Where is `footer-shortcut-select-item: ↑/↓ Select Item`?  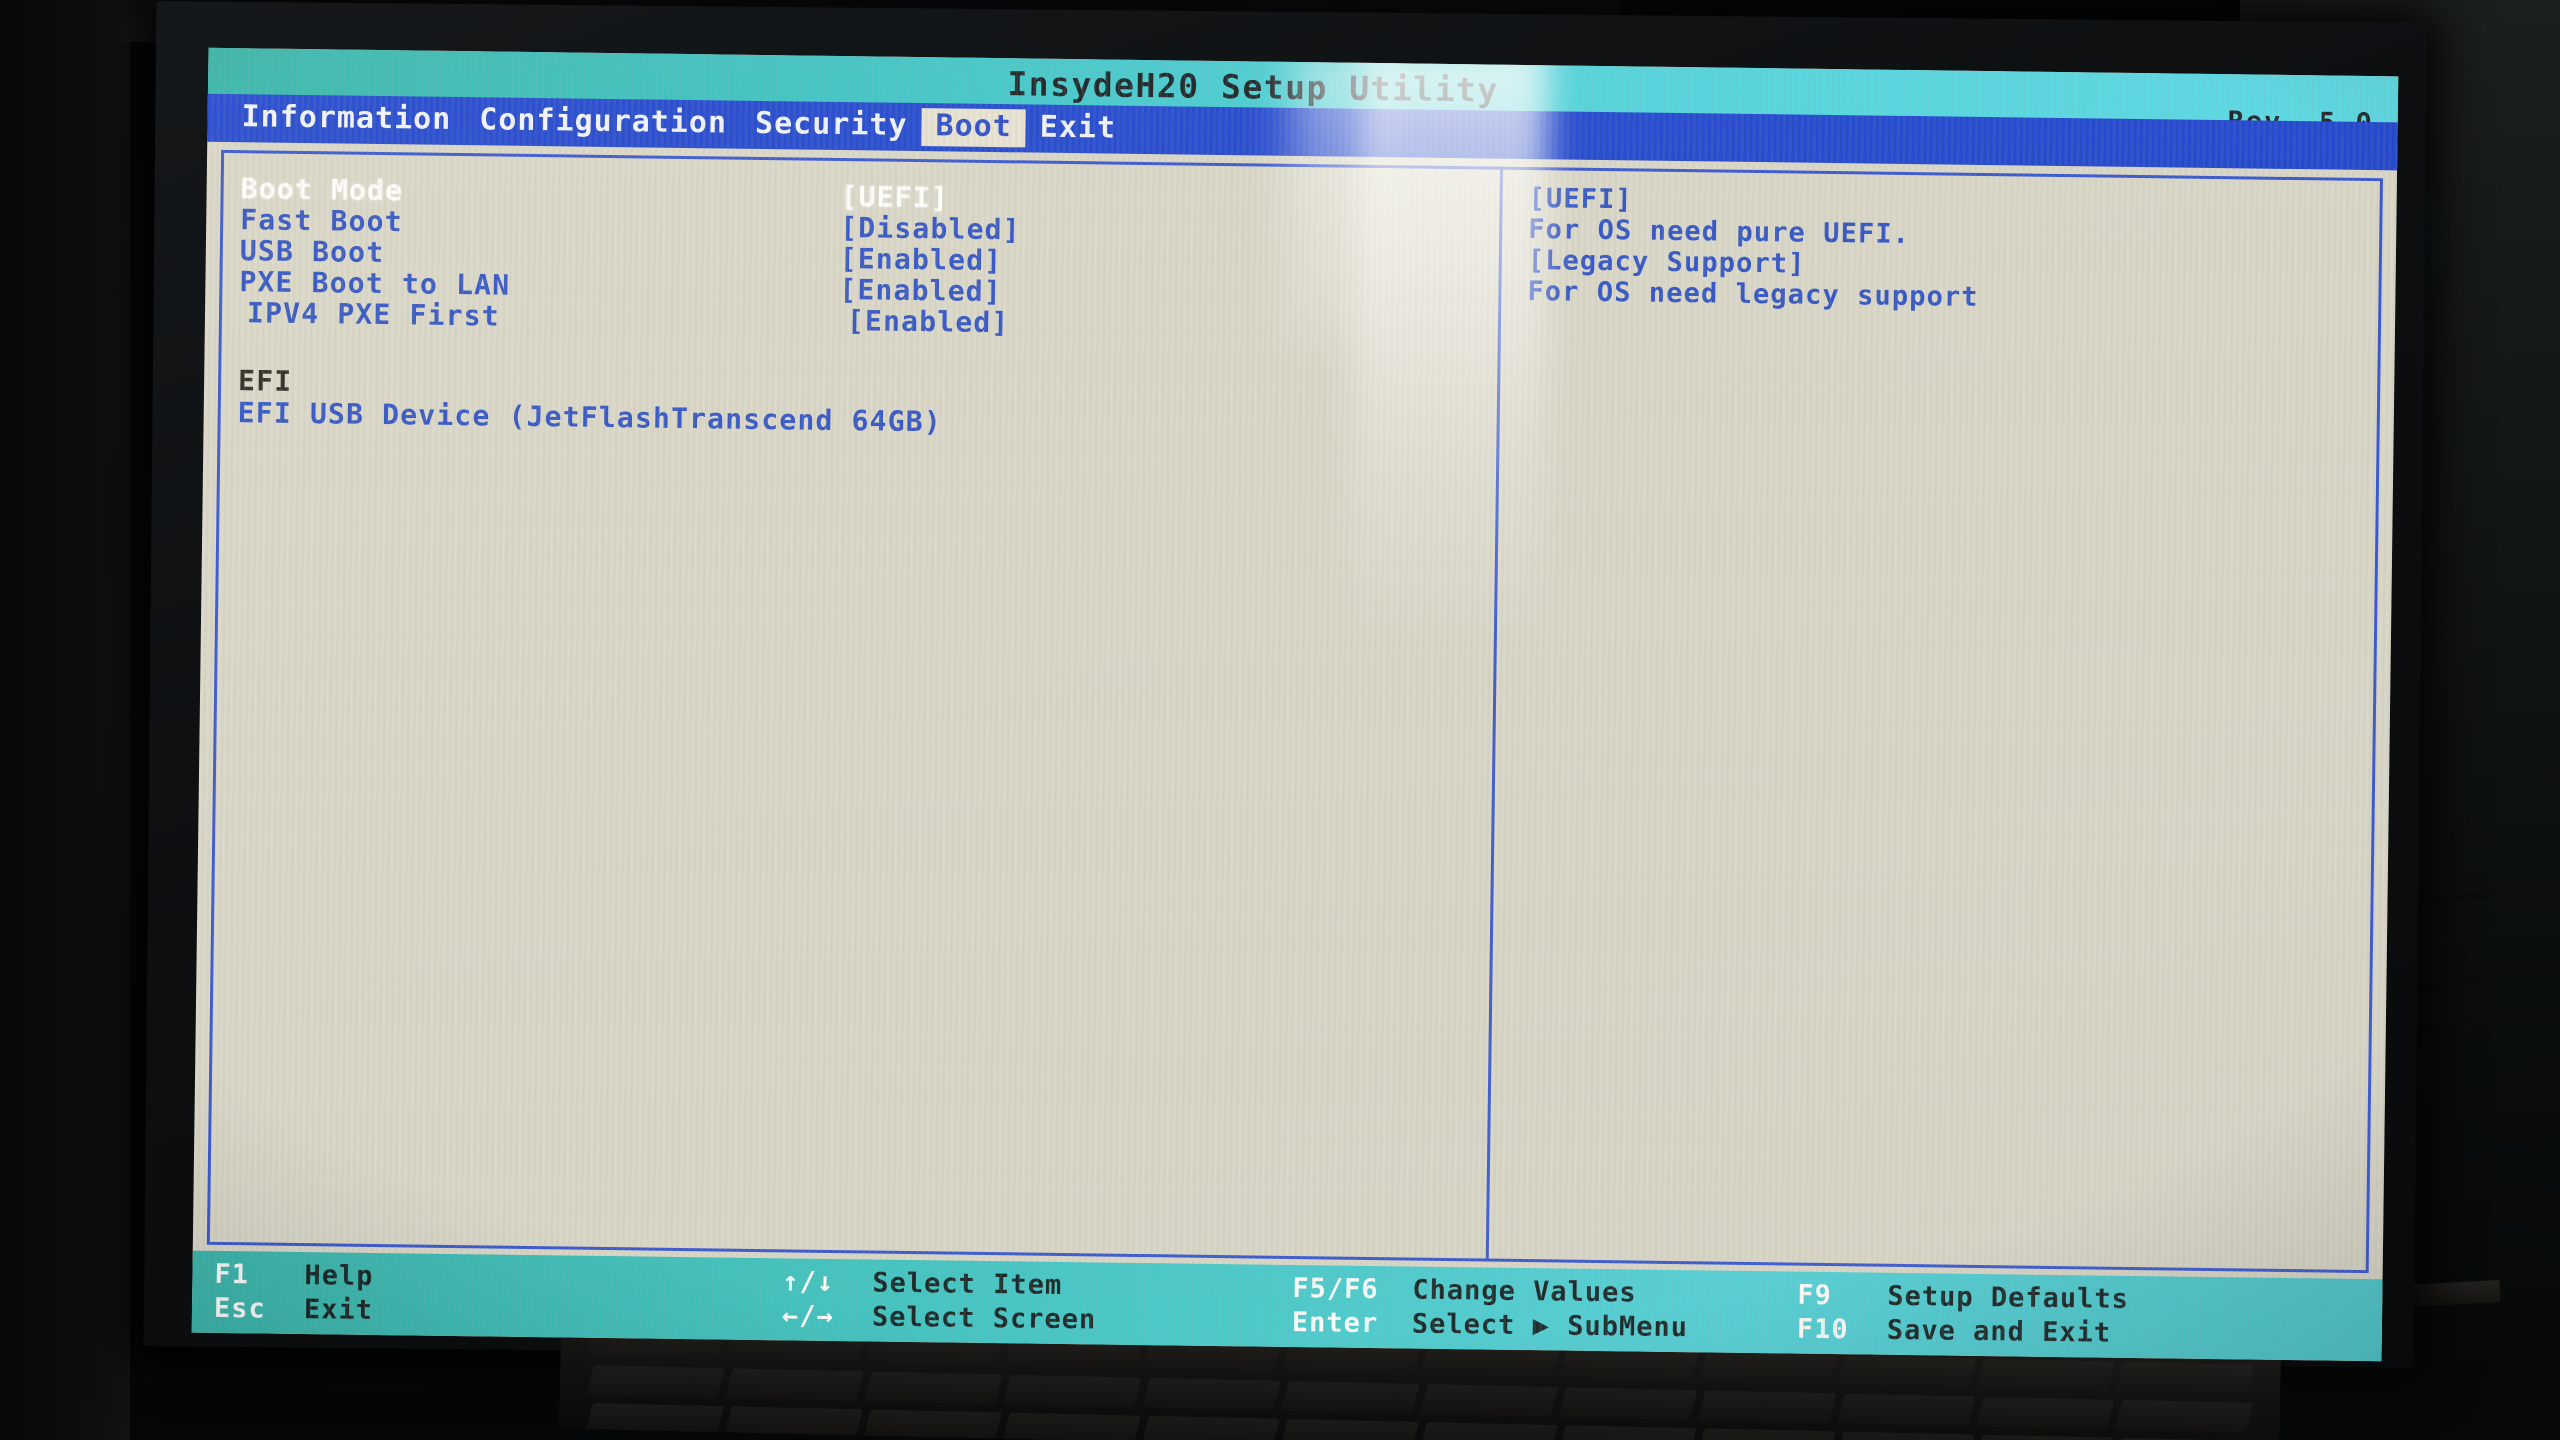
footer-shortcut-select-item: ↑/↓ Select Item is located at coordinates (939, 1285).